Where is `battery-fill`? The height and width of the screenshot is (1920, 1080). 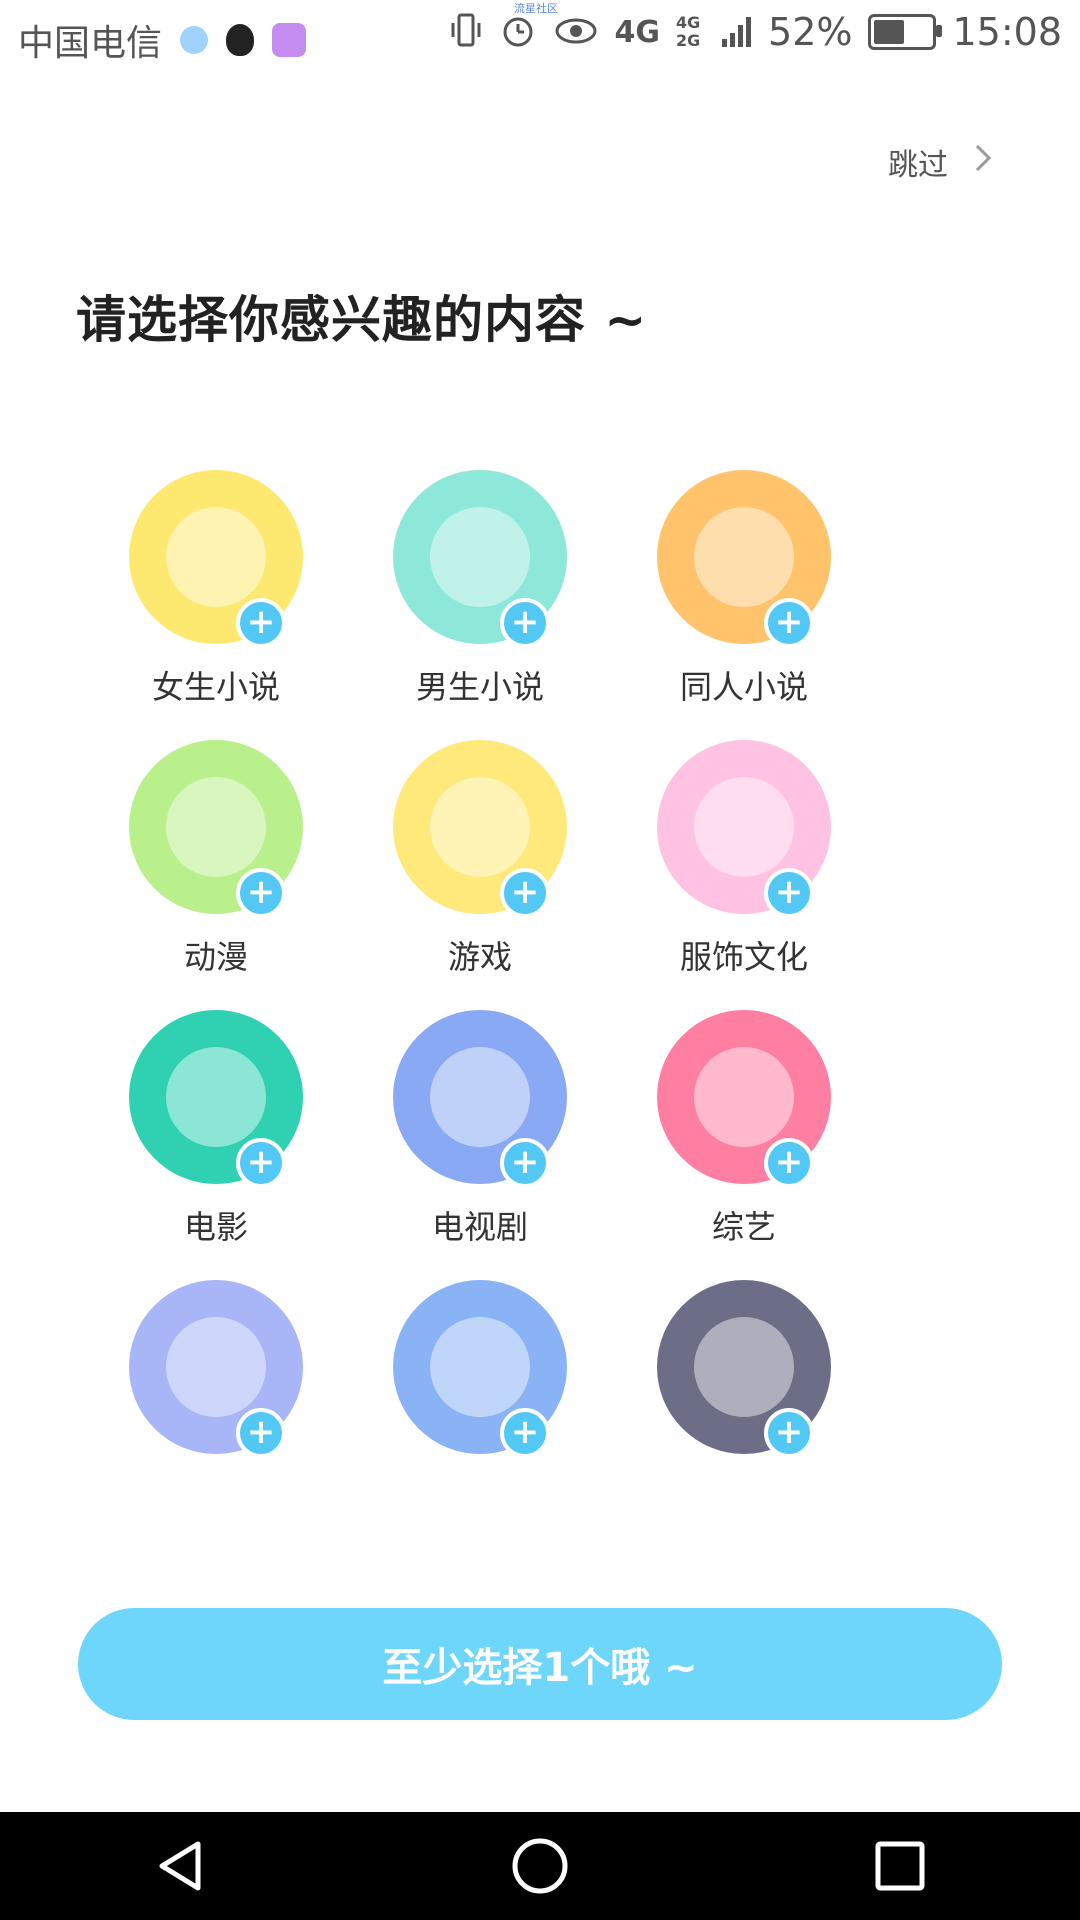 battery-fill is located at coordinates (889, 32).